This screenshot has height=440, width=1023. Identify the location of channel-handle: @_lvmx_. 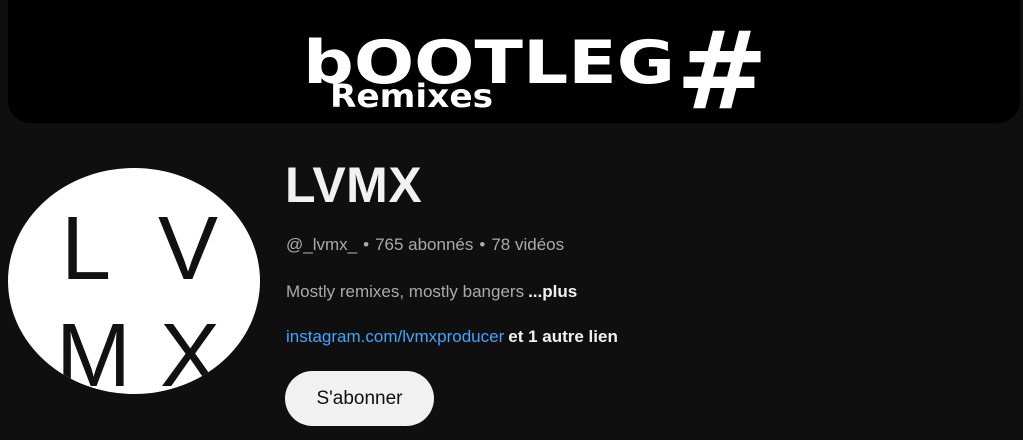
(322, 244).